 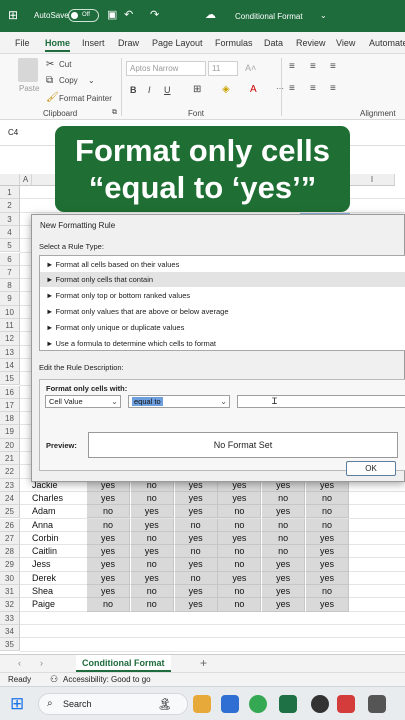 I want to click on row-header: 10, so click(x=10, y=312).